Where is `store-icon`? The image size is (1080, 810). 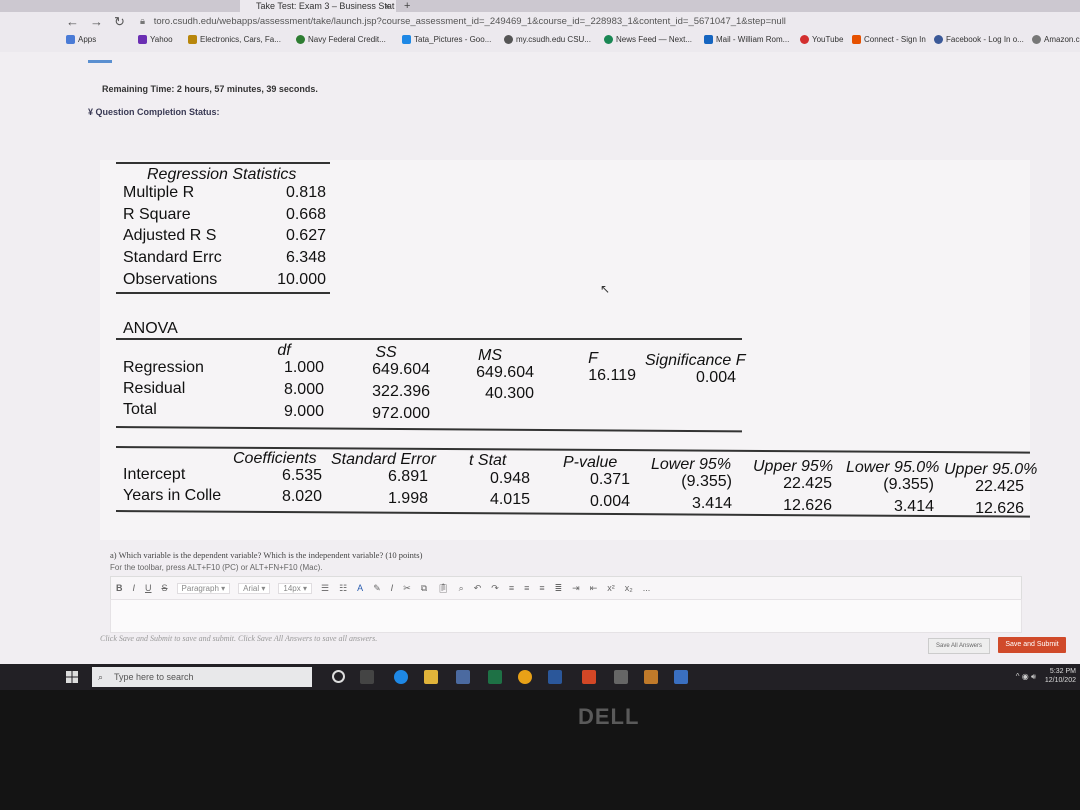
store-icon is located at coordinates (463, 677).